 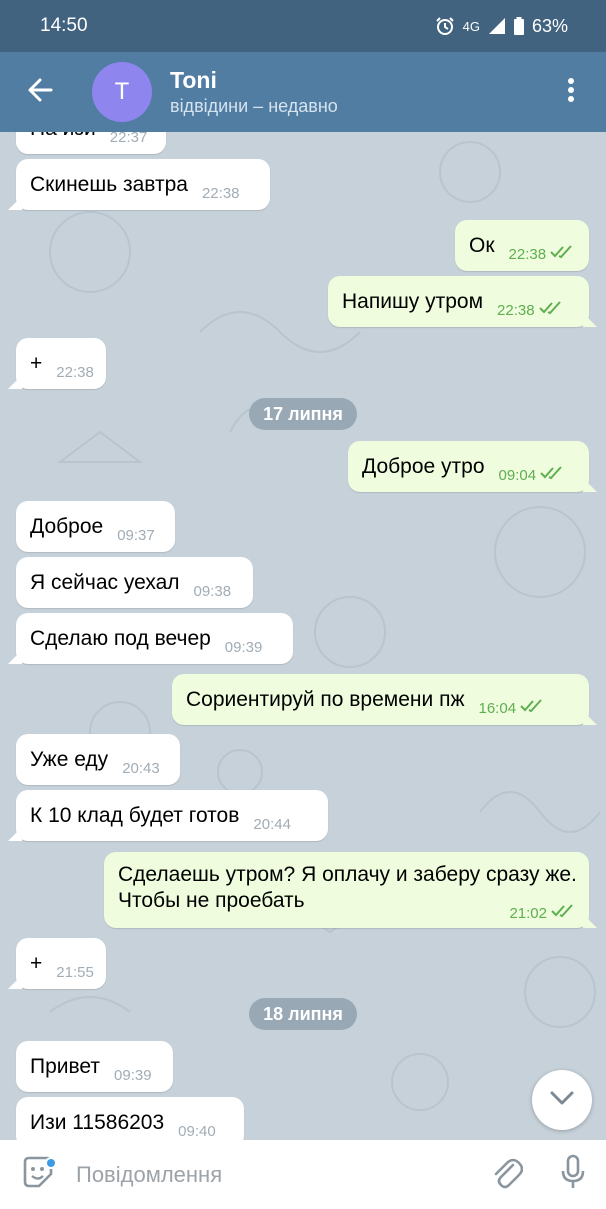 I want to click on message-time-text: 09:37, so click(x=136, y=535).